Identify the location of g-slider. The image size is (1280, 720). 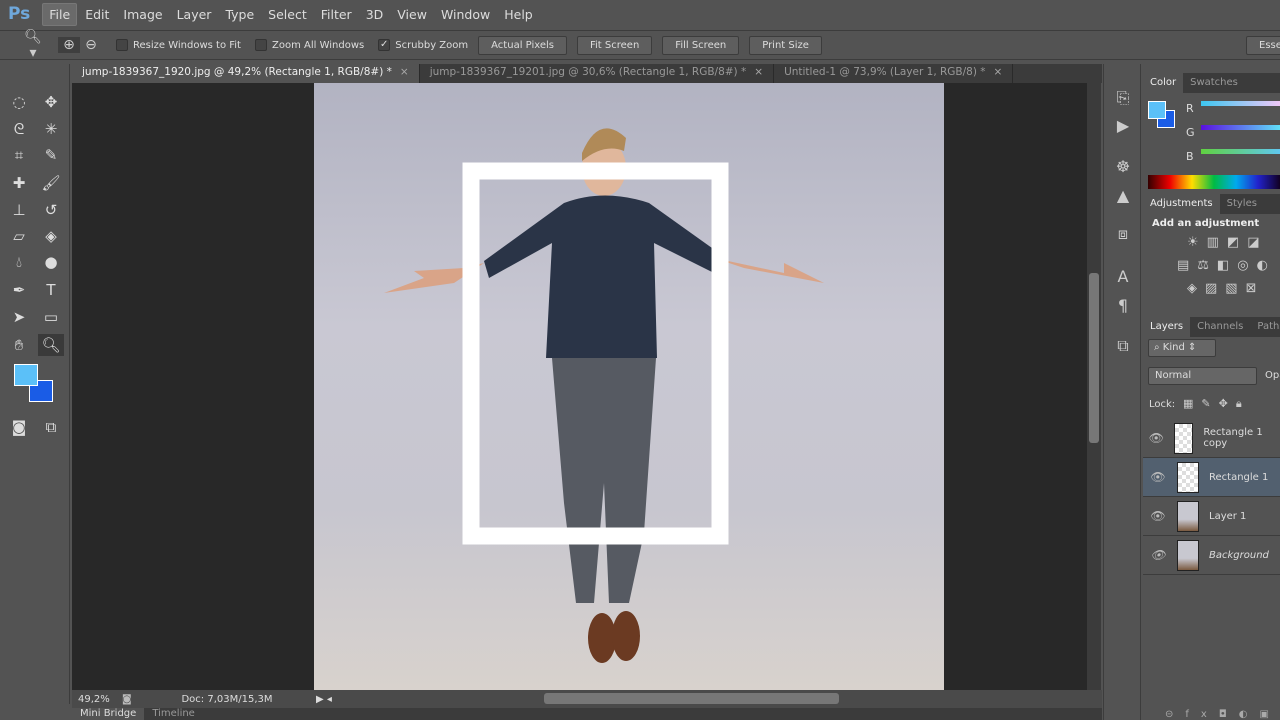
(1240, 127).